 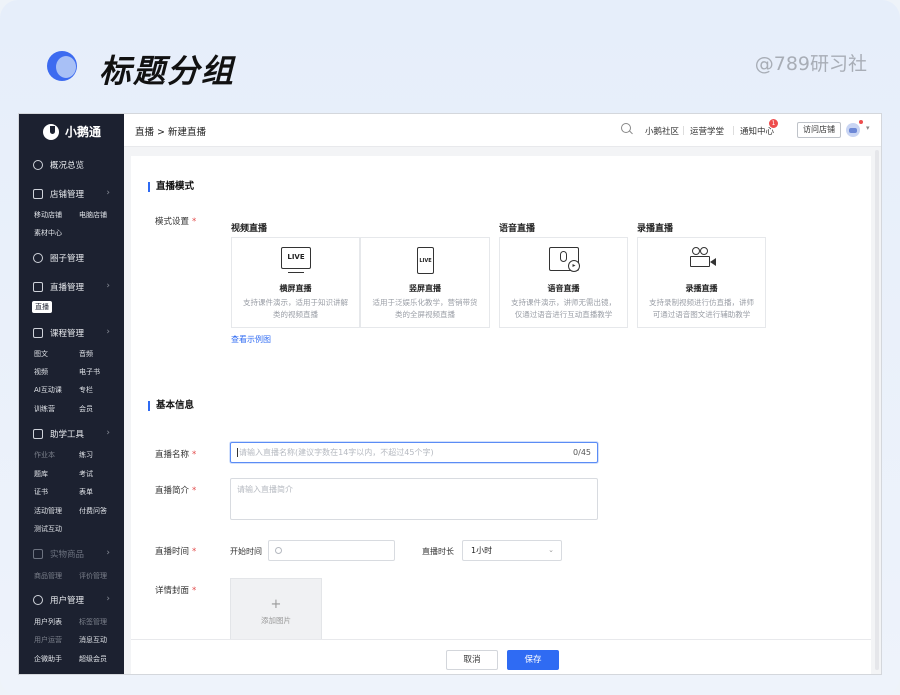 I want to click on record-camera-icon, so click(x=703, y=257).